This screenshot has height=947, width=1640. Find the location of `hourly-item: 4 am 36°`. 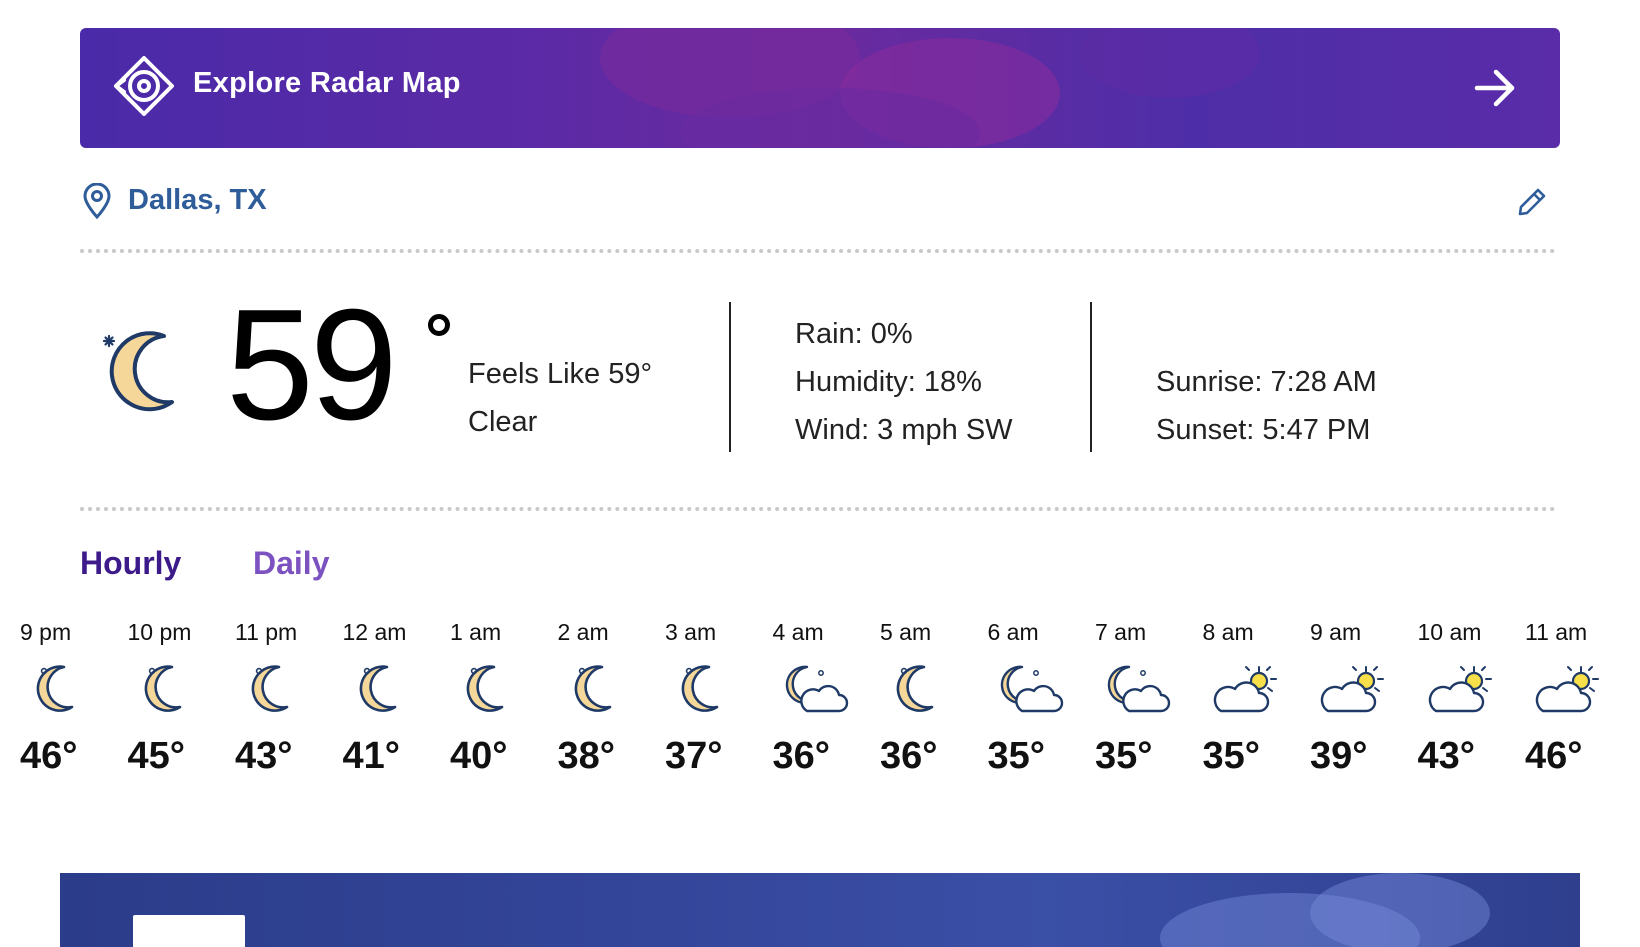

hourly-item: 4 am 36° is located at coordinates (829, 695).